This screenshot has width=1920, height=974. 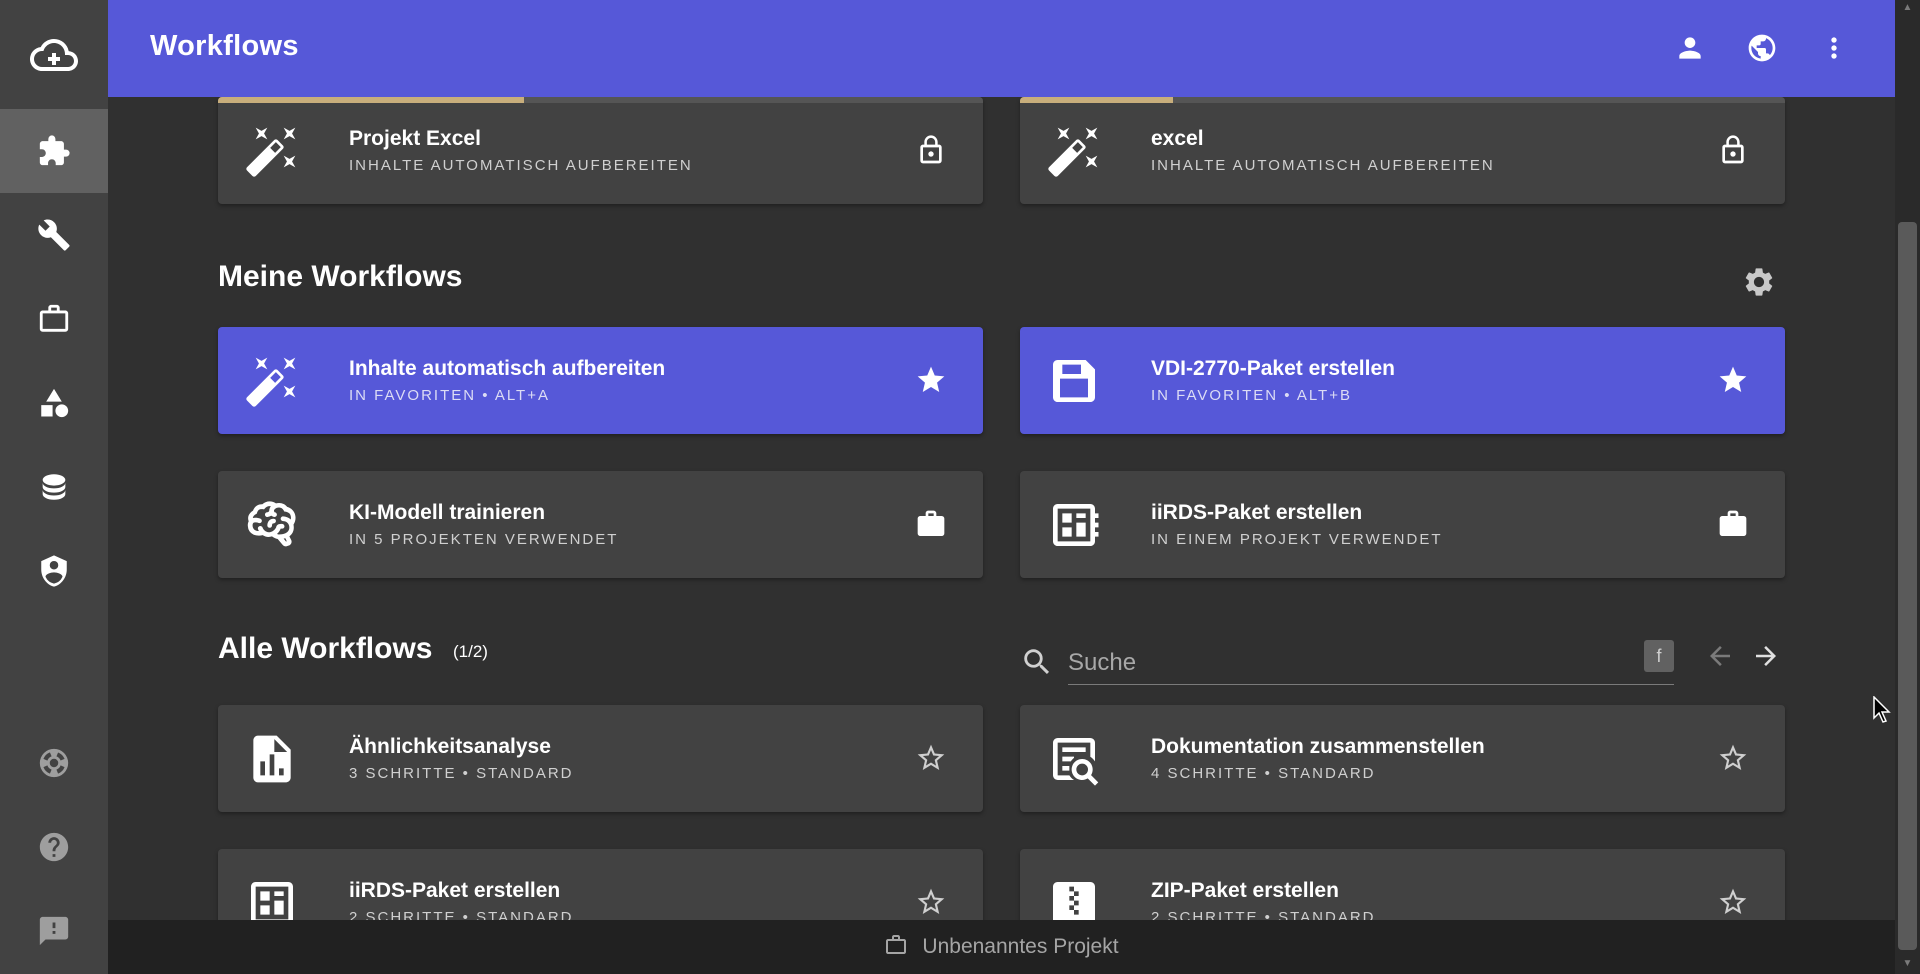 I want to click on workflow-subtitle: IN FAVORITEN • ALT+A, so click(x=449, y=395).